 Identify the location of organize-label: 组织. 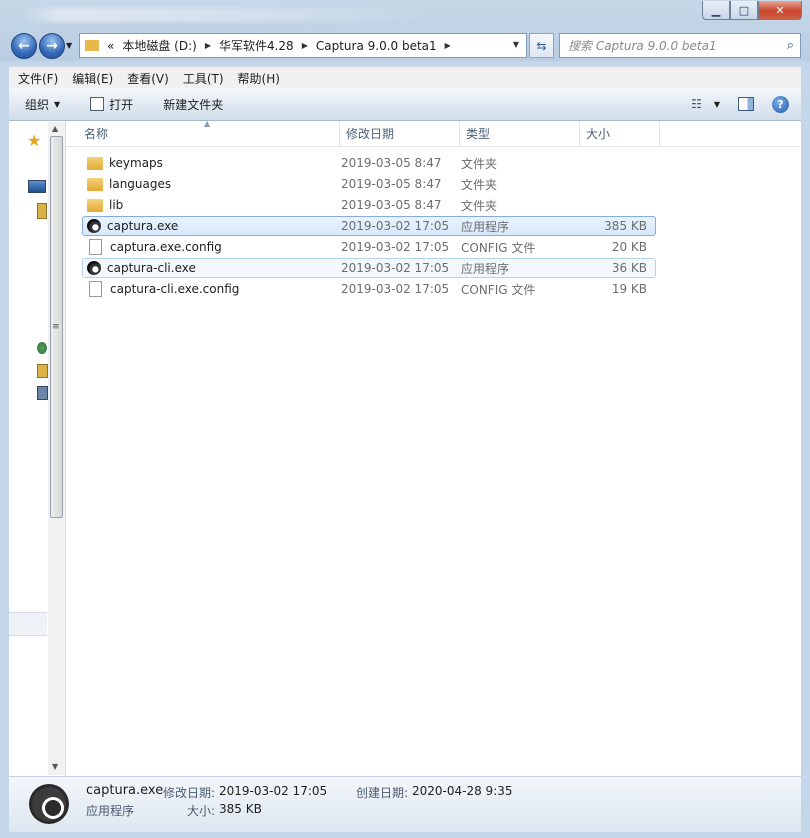
(37, 104).